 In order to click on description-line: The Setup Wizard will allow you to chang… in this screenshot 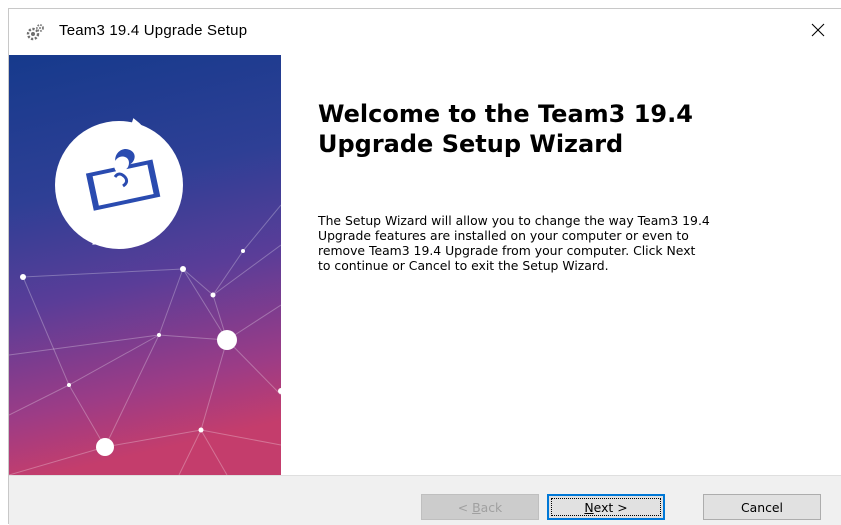, I will do `click(514, 220)`.